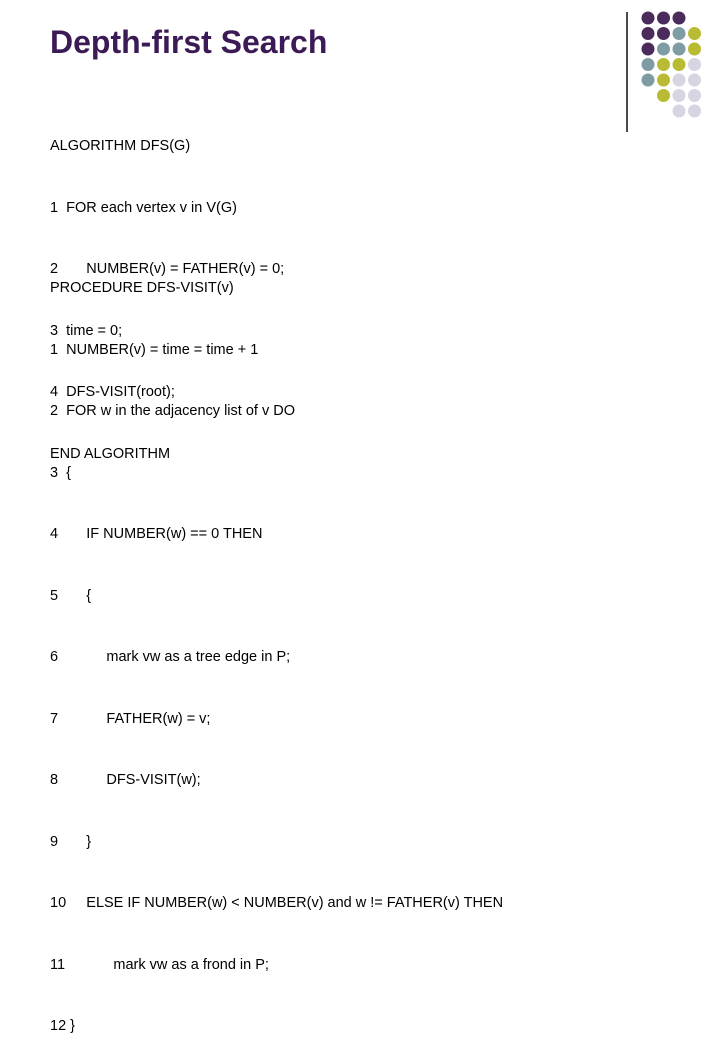 Image resolution: width=720 pixels, height=1057 pixels. Describe the element at coordinates (154, 349) in the screenshot. I see `procedure-line: 1 NUMBER(v) = time = time + 1` at that location.